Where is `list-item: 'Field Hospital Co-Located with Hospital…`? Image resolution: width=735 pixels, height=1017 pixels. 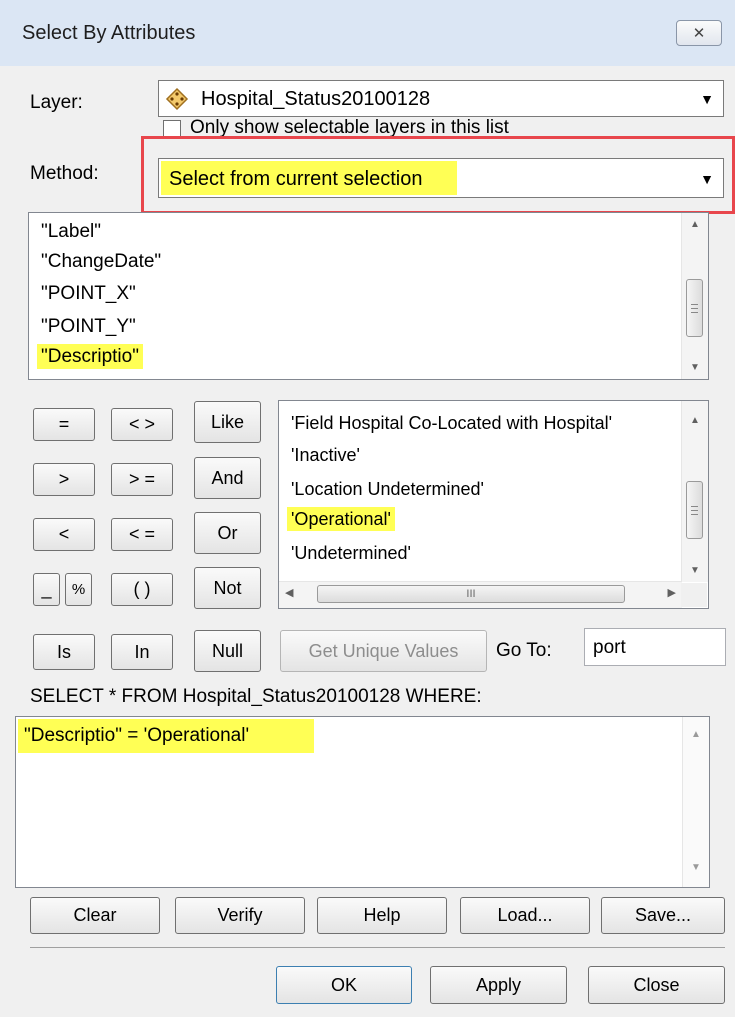
list-item: 'Field Hospital Co-Located with Hospital… is located at coordinates (451, 423).